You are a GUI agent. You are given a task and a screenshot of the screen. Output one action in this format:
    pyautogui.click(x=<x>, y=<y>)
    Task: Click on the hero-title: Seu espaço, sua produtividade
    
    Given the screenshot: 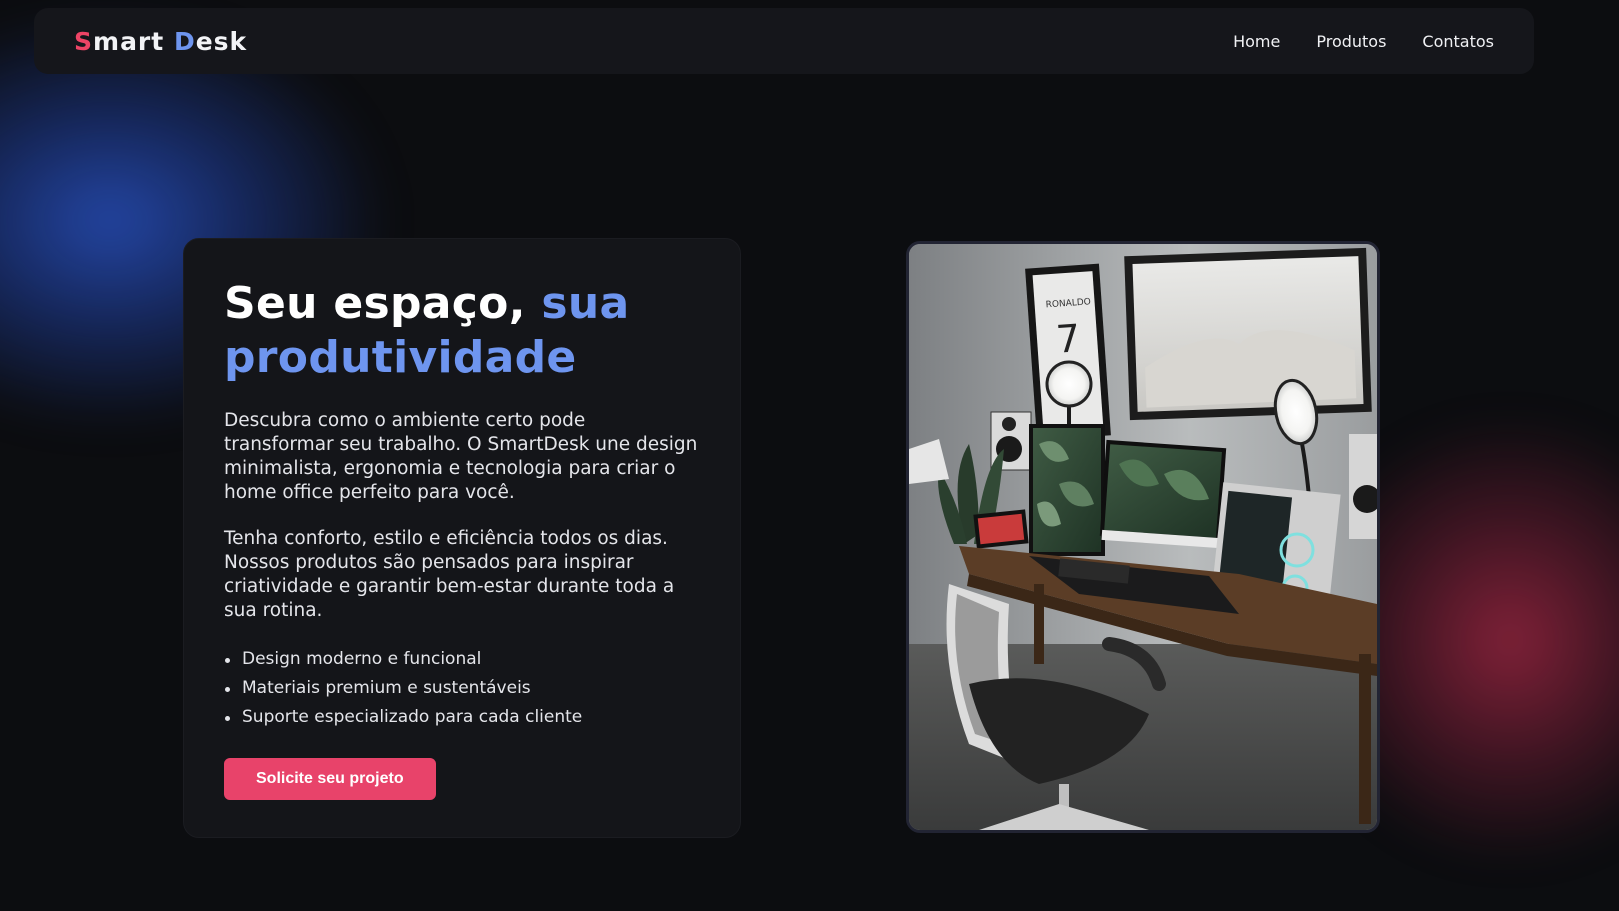 What is the action you would take?
    pyautogui.click(x=462, y=331)
    